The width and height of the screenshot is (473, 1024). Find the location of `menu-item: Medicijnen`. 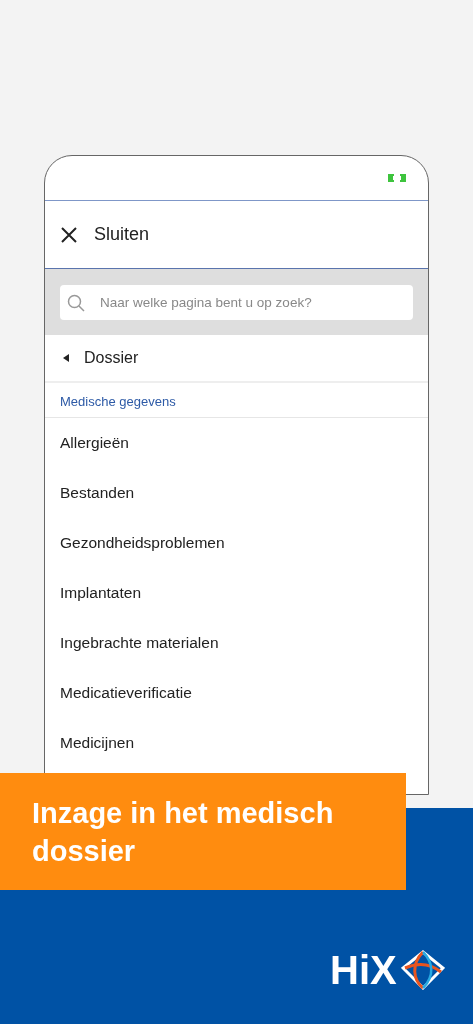

menu-item: Medicijnen is located at coordinates (236, 743).